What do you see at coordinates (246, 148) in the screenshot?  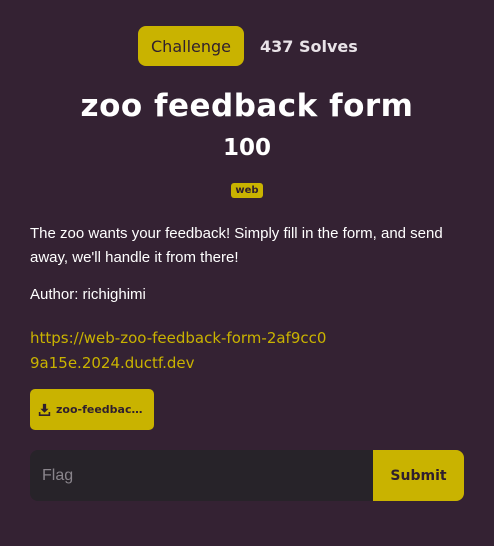 I see `challenge-points: 100` at bounding box center [246, 148].